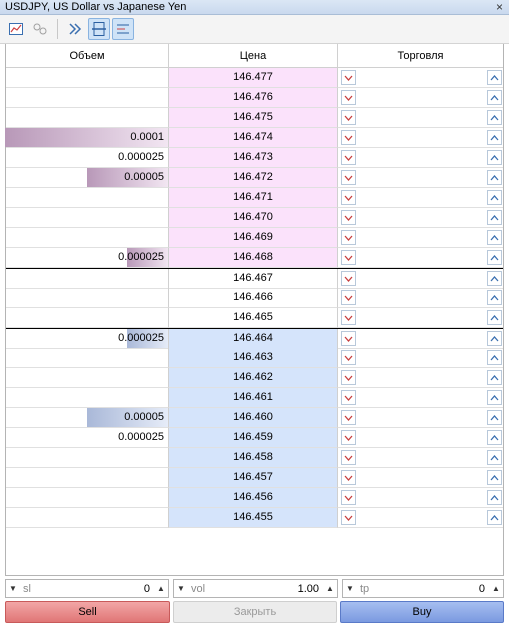 The width and height of the screenshot is (509, 624). What do you see at coordinates (253, 339) in the screenshot?
I see `price-cell: 146.464` at bounding box center [253, 339].